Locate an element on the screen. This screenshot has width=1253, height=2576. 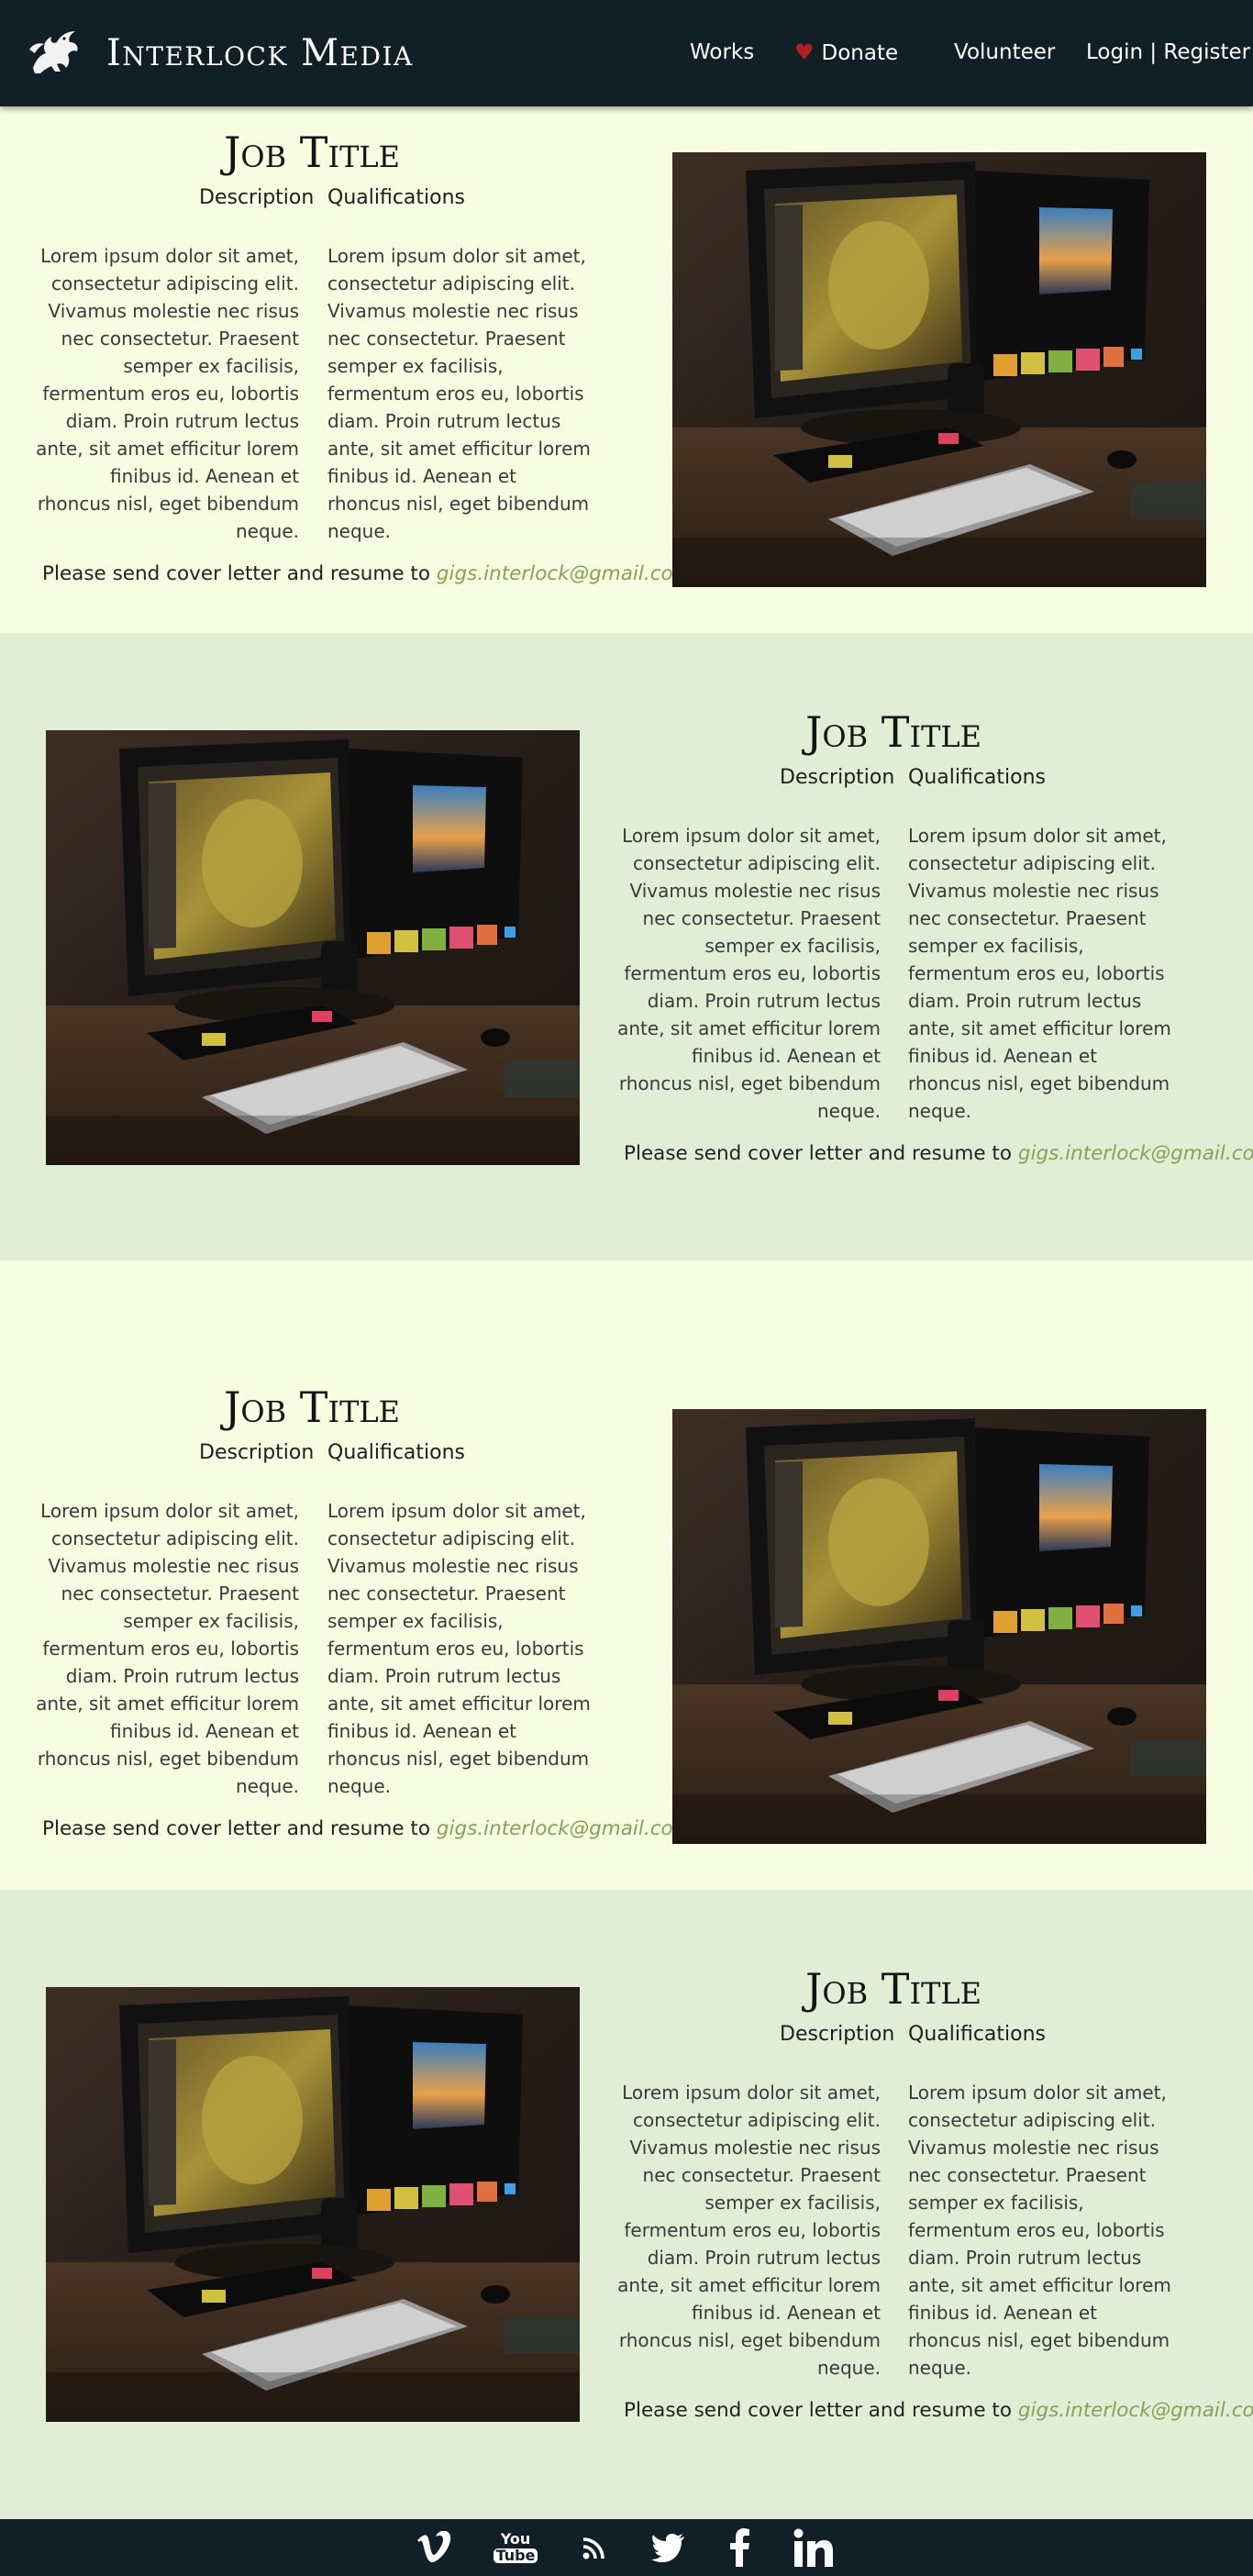
youtube-icon: You Tube is located at coordinates (515, 2547).